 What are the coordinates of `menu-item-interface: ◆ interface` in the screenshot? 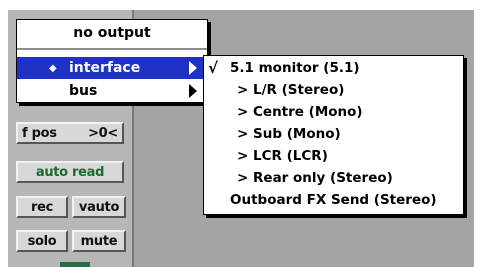 It's located at (112, 68).